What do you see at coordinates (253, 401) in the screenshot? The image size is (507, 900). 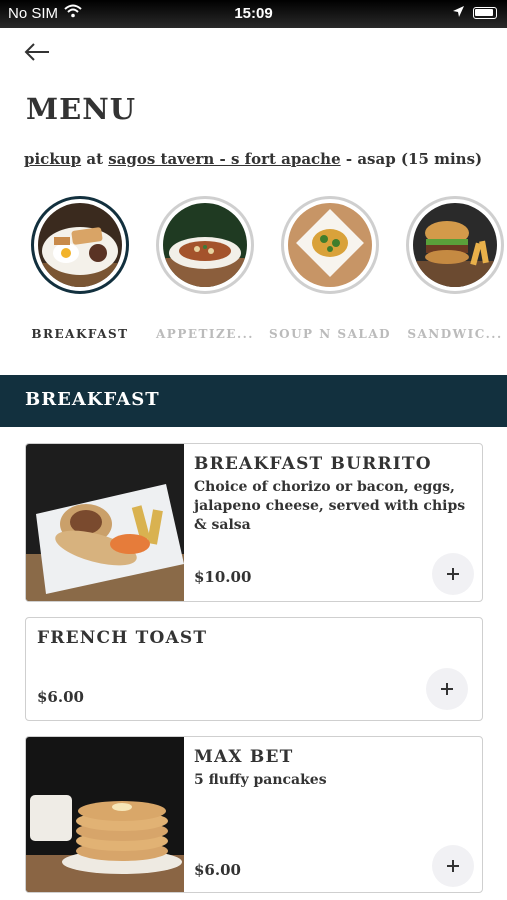 I see `section-header: BREAKFAST` at bounding box center [253, 401].